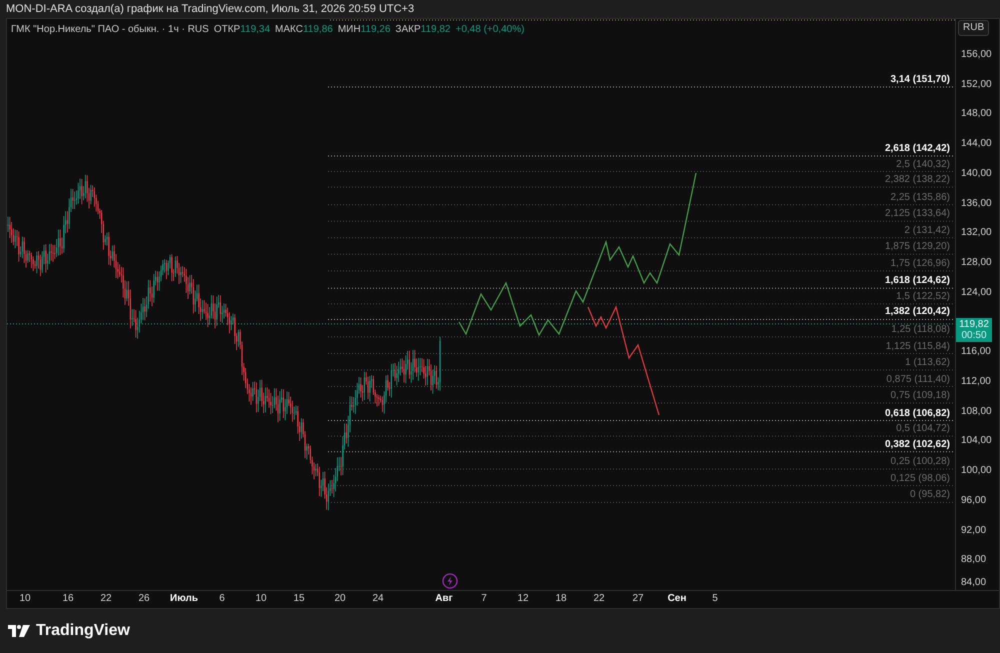 The height and width of the screenshot is (653, 1000). I want to click on fib-level-label: 1,25 (118,08), so click(920, 330).